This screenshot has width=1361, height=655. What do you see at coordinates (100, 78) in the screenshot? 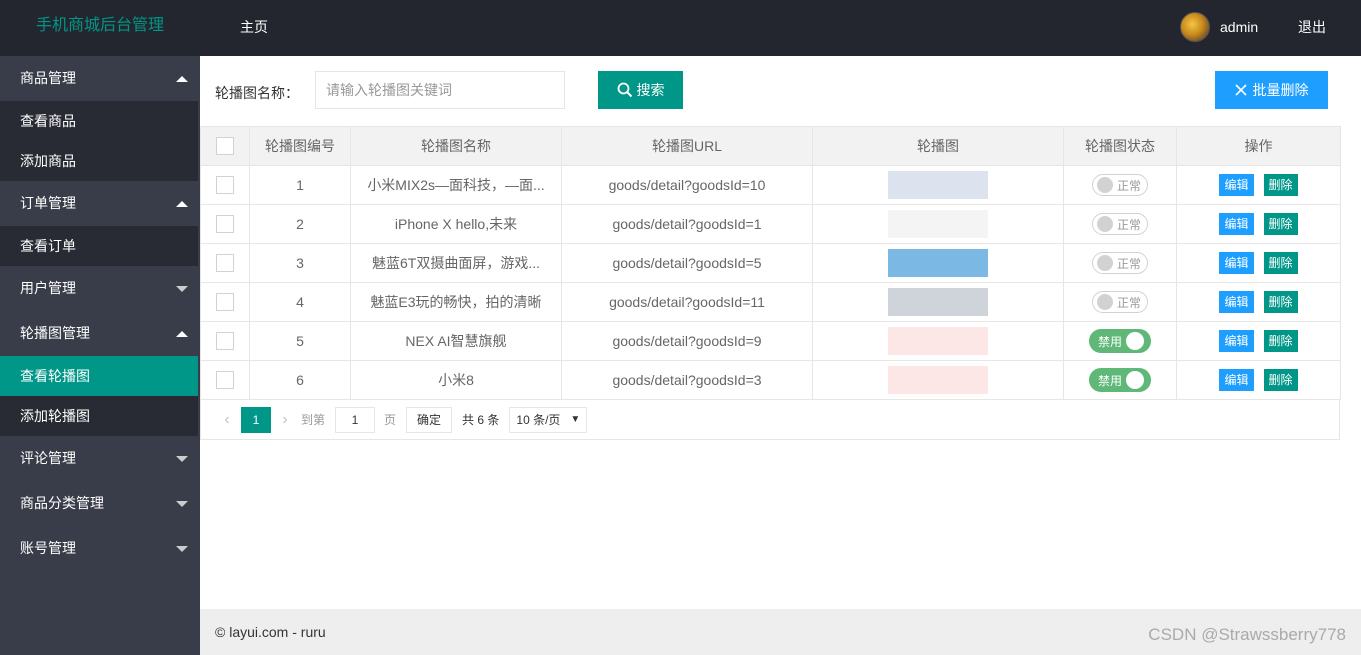
I see `sidebar-group-goods: 商品管理` at bounding box center [100, 78].